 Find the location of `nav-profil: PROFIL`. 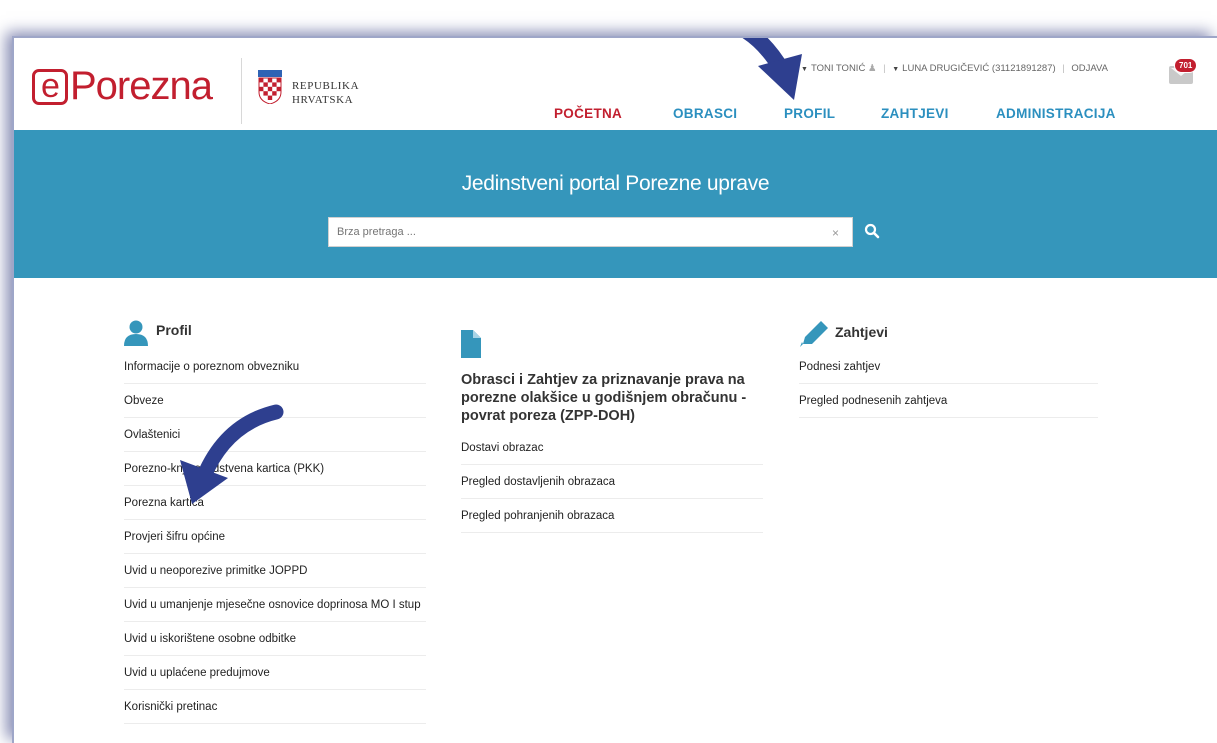

nav-profil: PROFIL is located at coordinates (809, 119).